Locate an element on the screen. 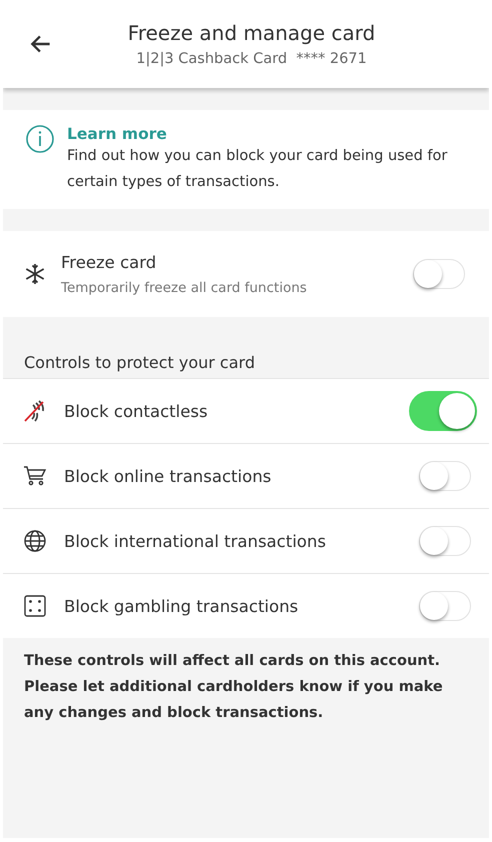  account-note: These controls will affect all cards on this account. Please let additional cardholders know if you make any changes and block transactions. is located at coordinates (233, 687).